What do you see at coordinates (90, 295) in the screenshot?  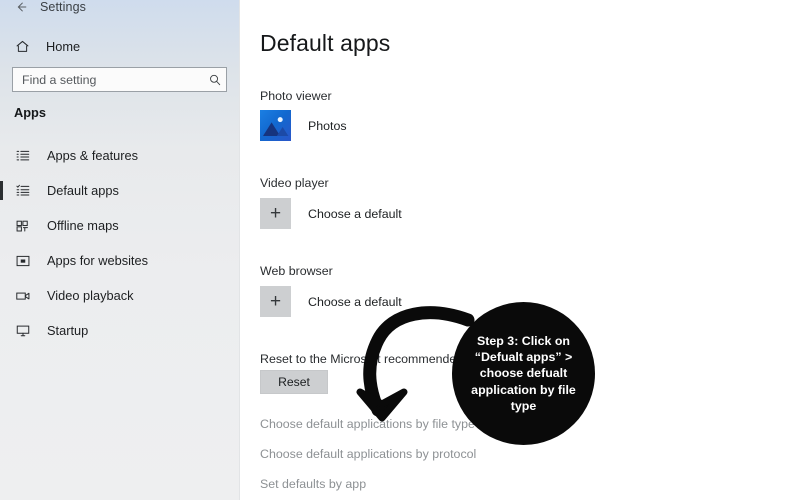 I see `sidebar-item-label: Video playback` at bounding box center [90, 295].